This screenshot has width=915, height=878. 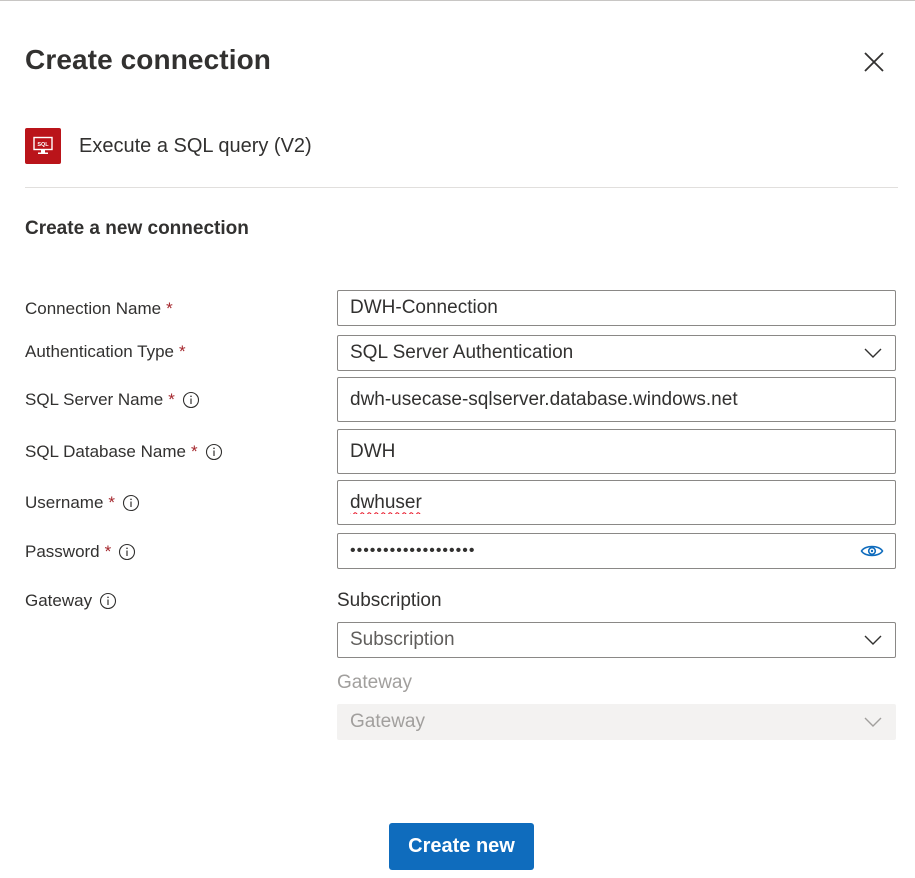 What do you see at coordinates (100, 351) in the screenshot?
I see `auth-type-label-text: Authentication Type` at bounding box center [100, 351].